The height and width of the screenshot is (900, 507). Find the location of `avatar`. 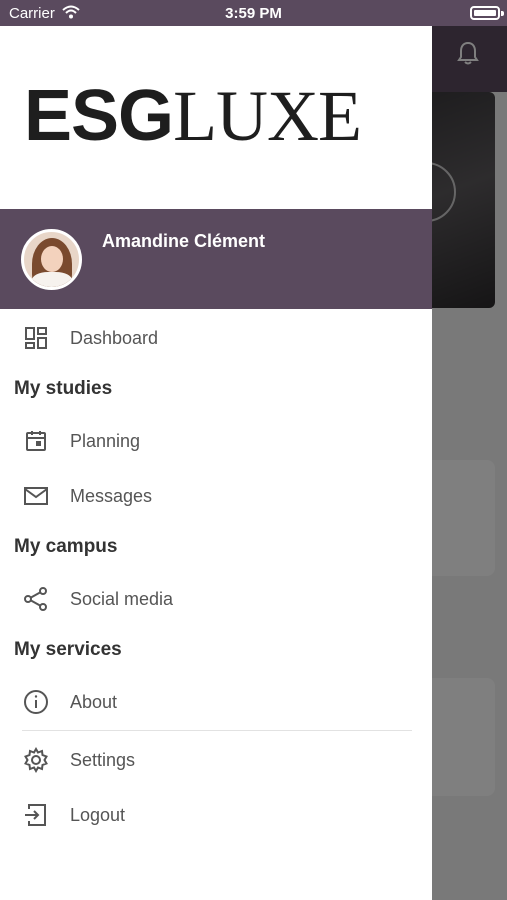

avatar is located at coordinates (51, 259).